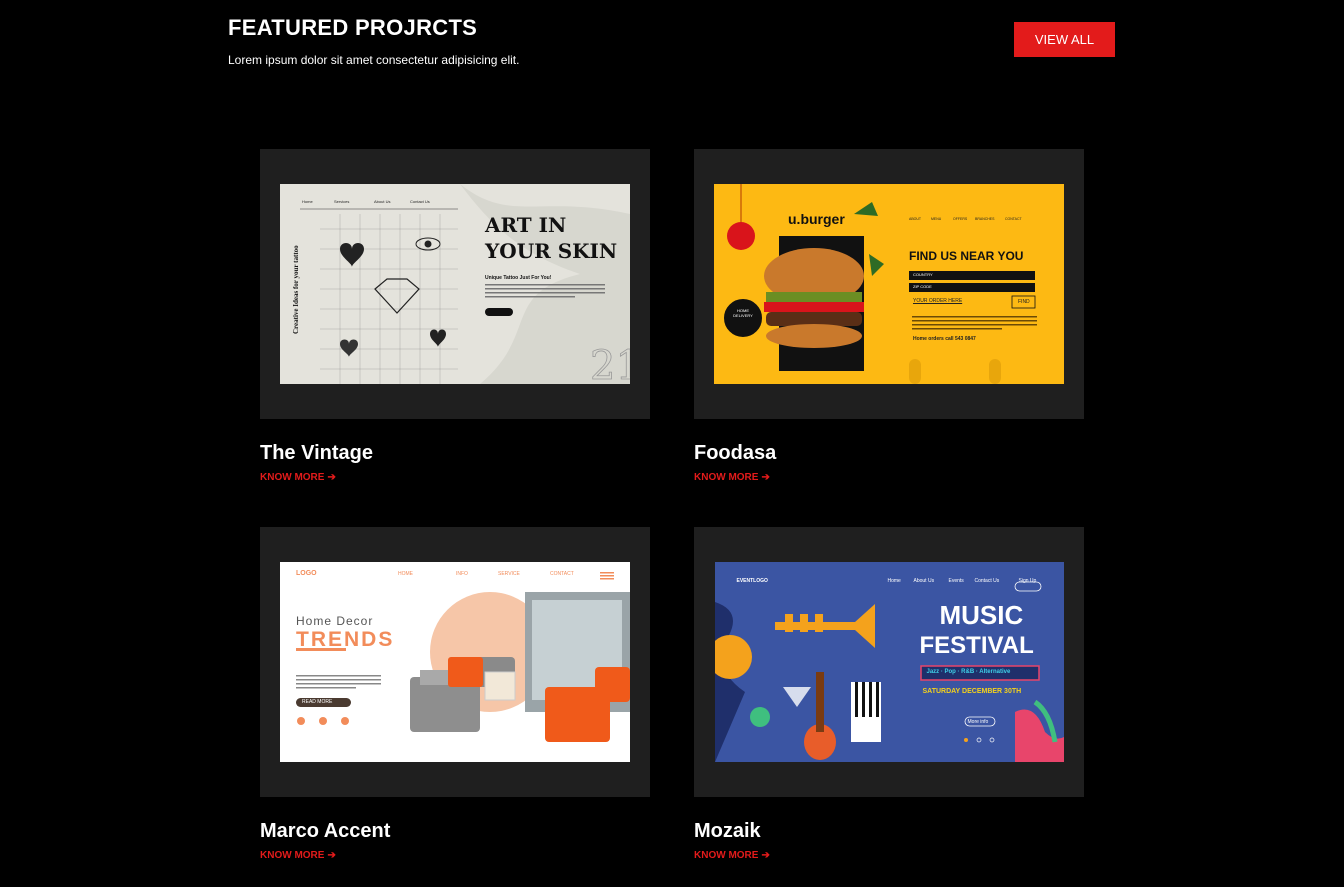 This screenshot has height=887, width=1344. Describe the element at coordinates (960, 219) in the screenshot. I see `preview-nav-item: OFFERS` at that location.